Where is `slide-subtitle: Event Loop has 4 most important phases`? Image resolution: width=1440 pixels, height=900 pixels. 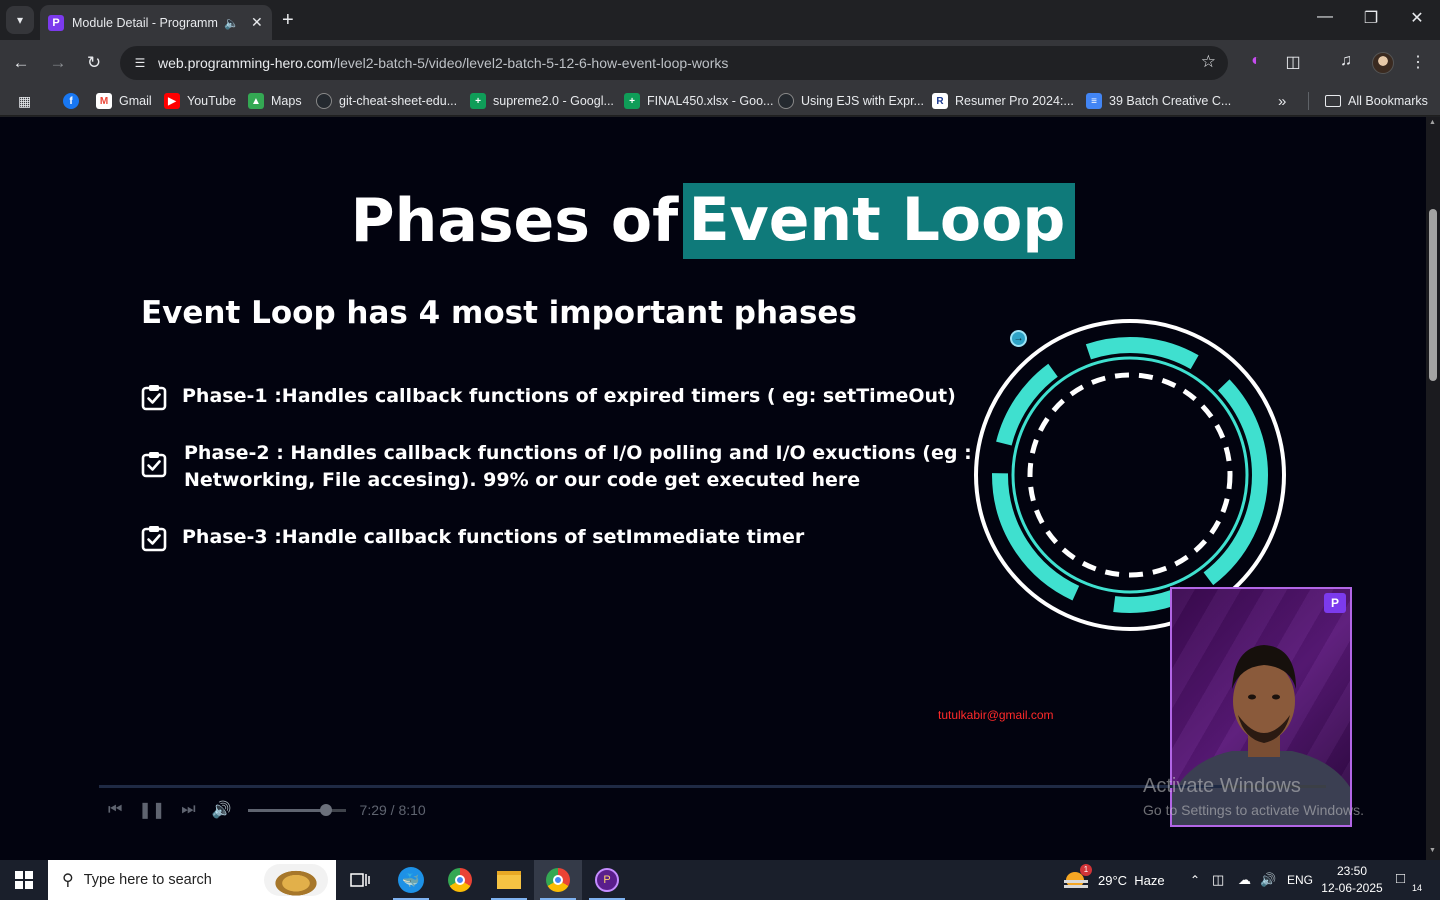
slide-subtitle: Event Loop has 4 most important phases is located at coordinates (499, 313).